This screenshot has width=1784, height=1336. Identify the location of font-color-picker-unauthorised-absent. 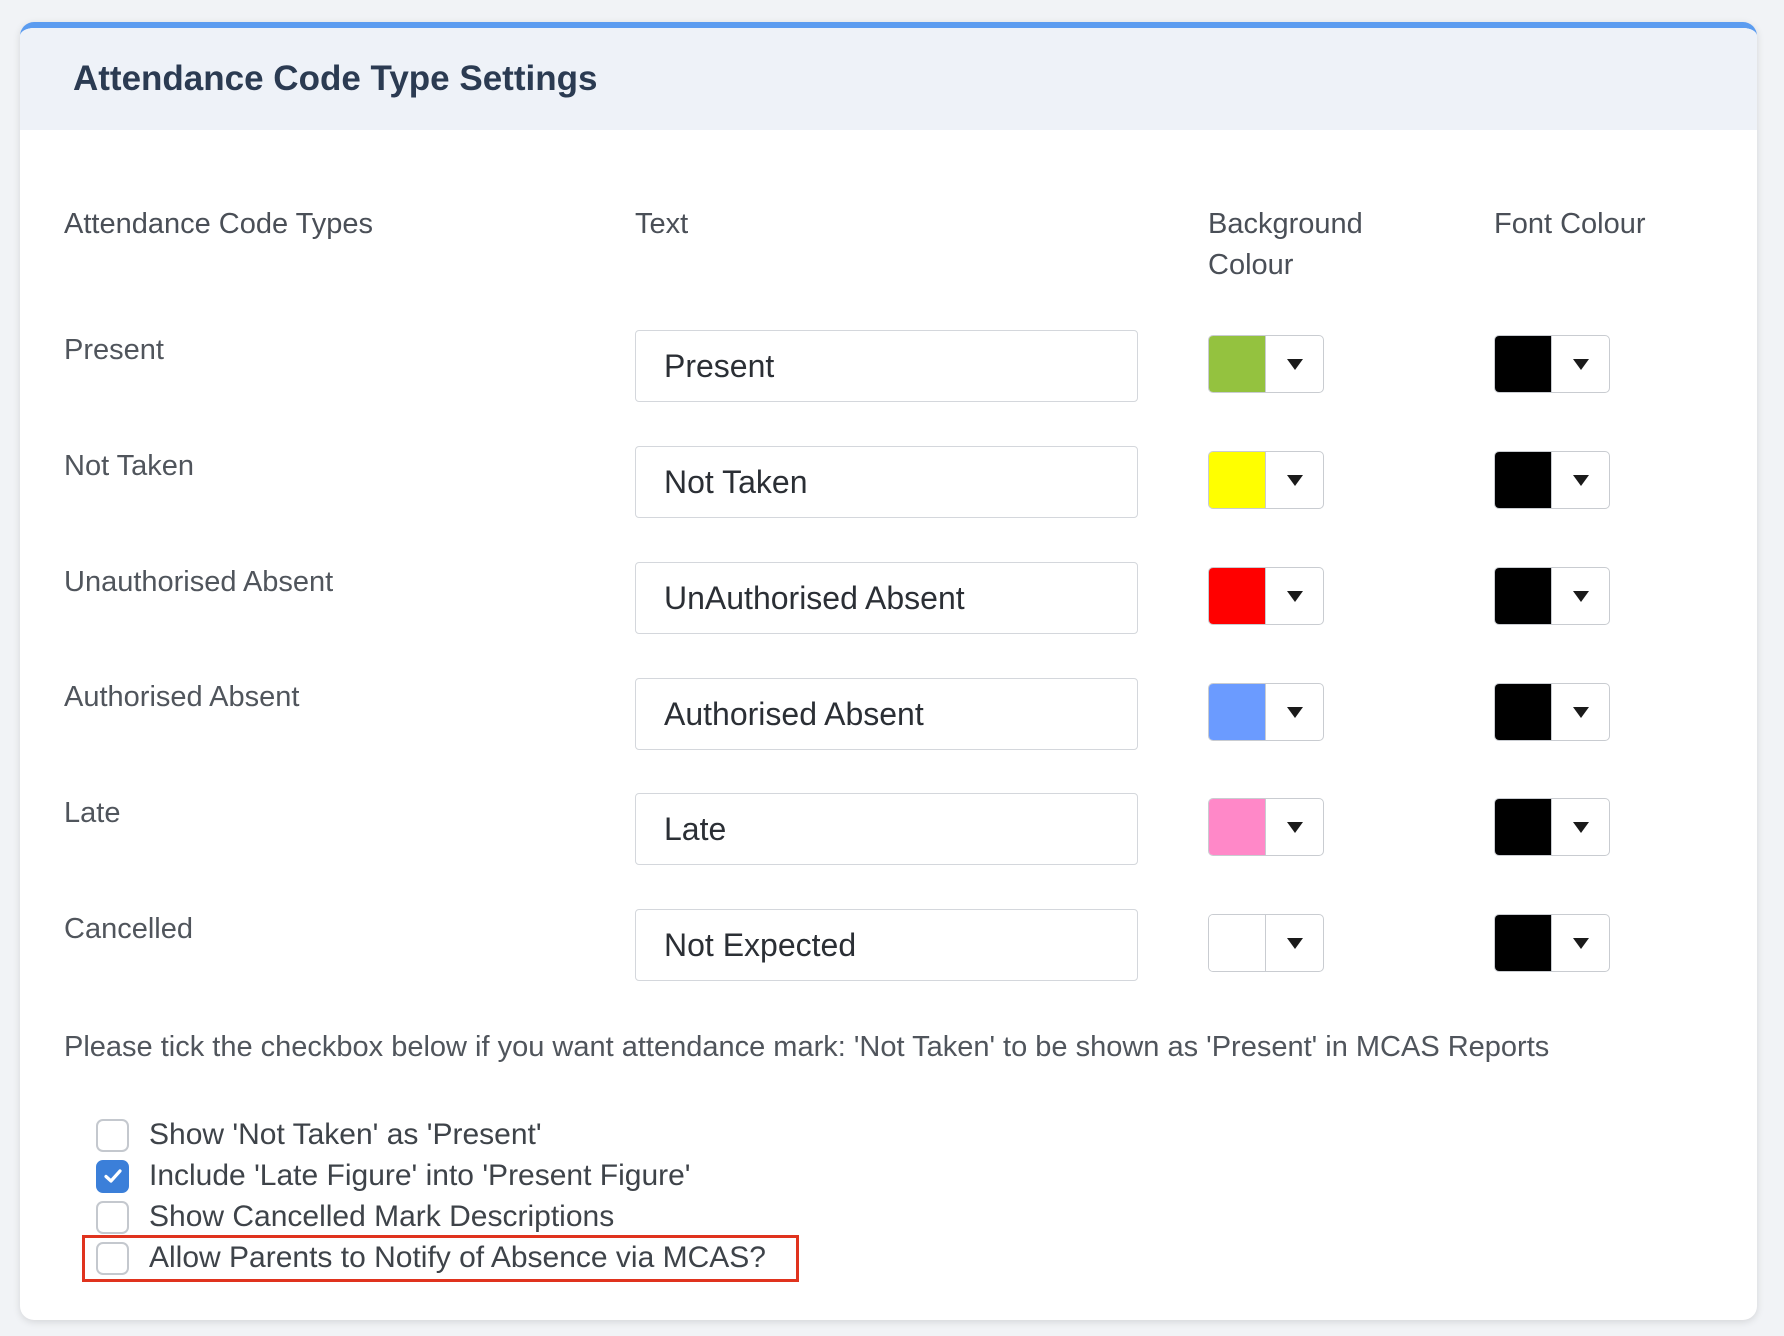
(1552, 596).